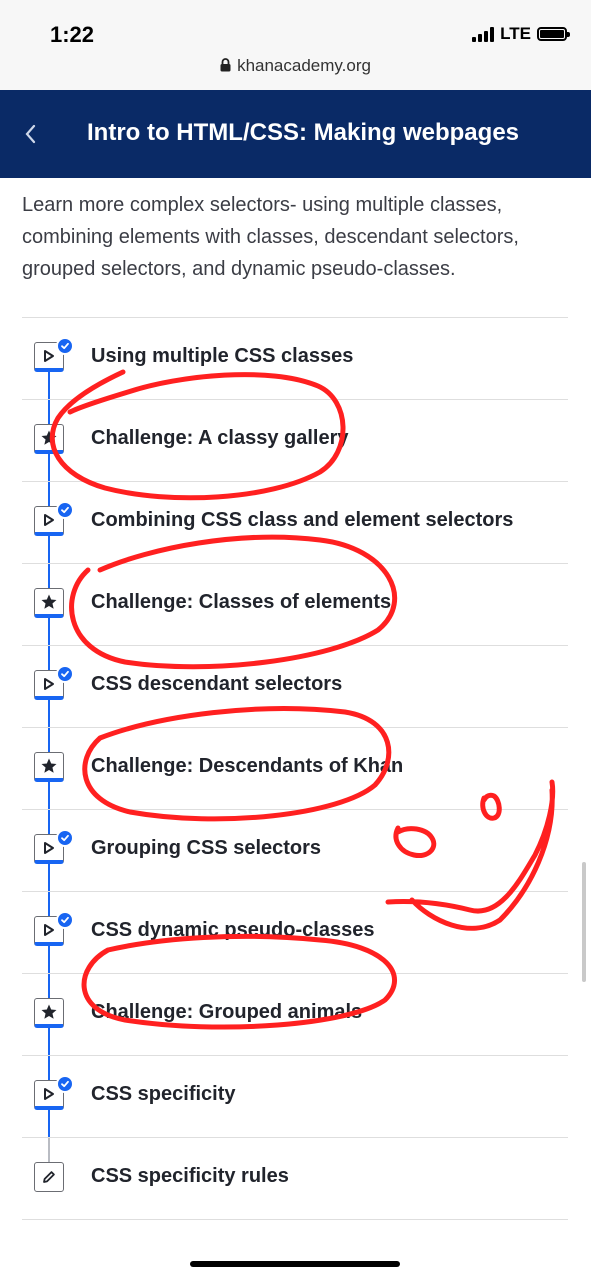 The width and height of the screenshot is (591, 1280). Describe the element at coordinates (584, 922) in the screenshot. I see `scrollbar` at that location.